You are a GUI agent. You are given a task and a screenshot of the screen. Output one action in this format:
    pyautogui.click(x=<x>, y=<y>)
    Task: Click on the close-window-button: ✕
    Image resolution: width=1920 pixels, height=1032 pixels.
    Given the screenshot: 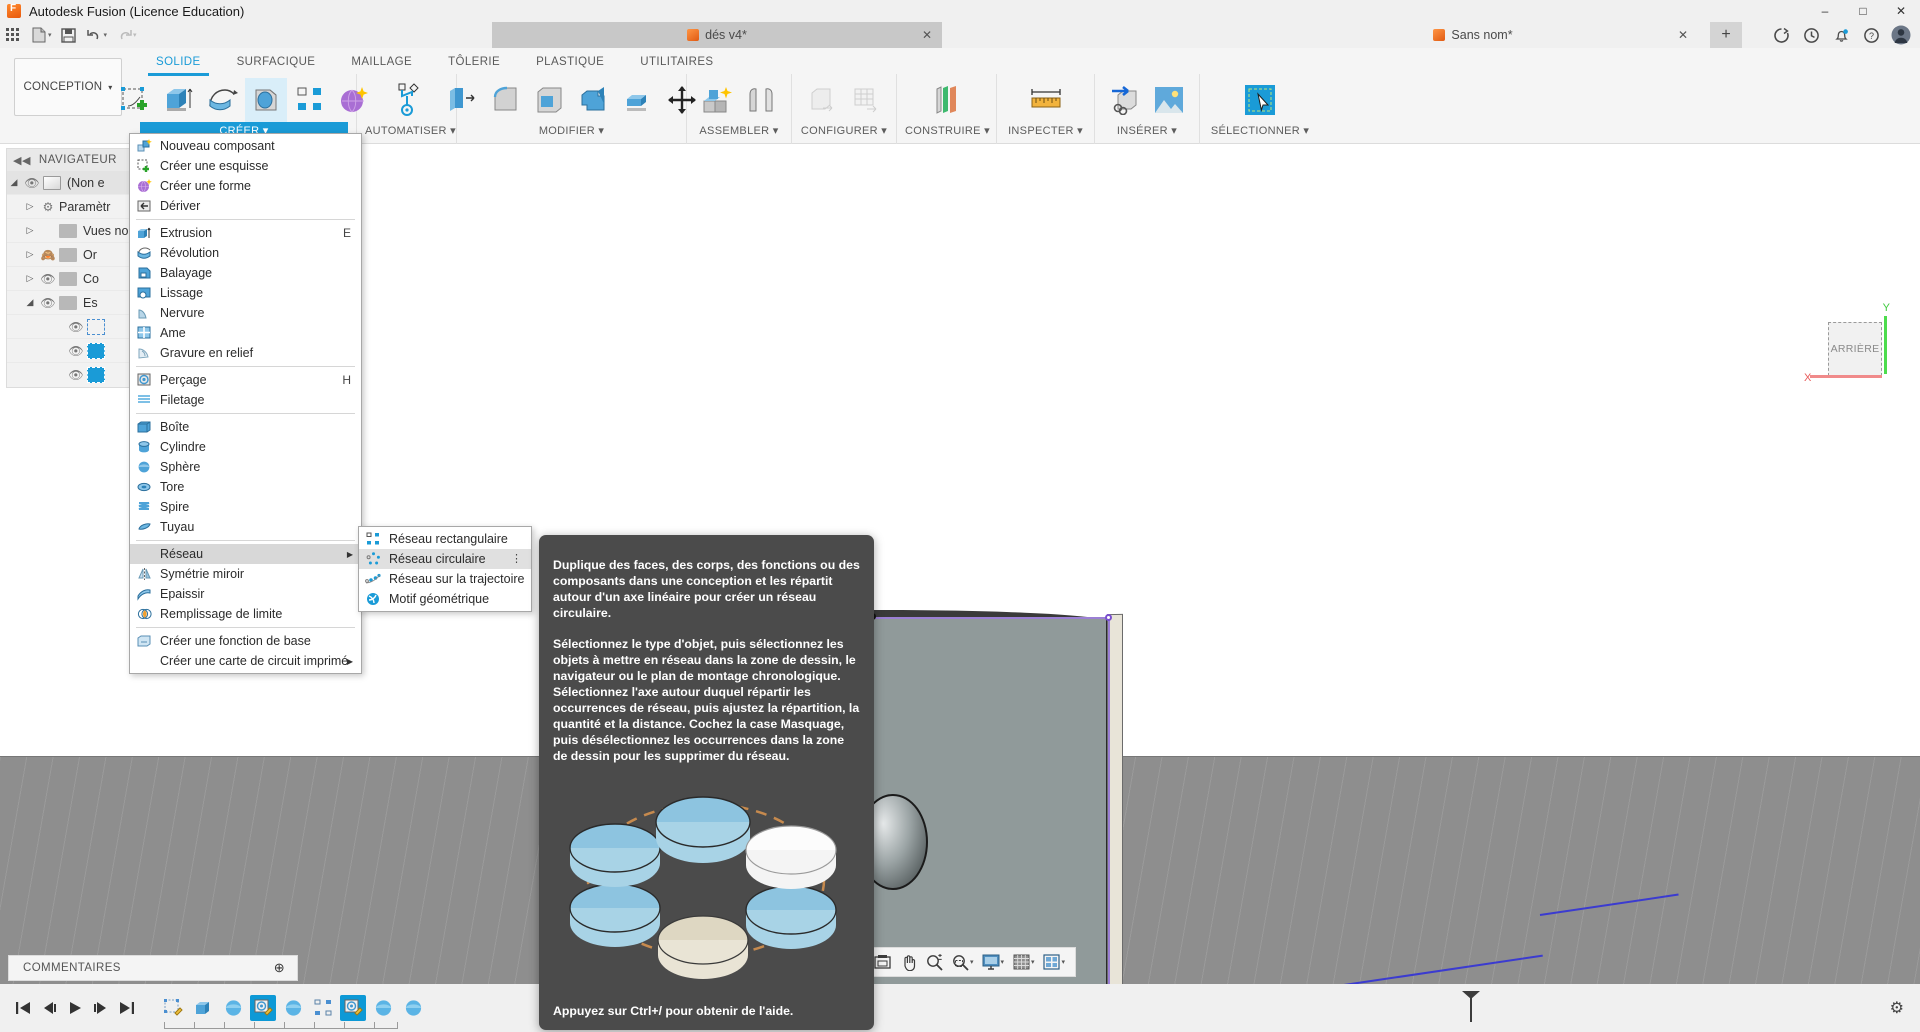 What is the action you would take?
    pyautogui.click(x=1901, y=11)
    